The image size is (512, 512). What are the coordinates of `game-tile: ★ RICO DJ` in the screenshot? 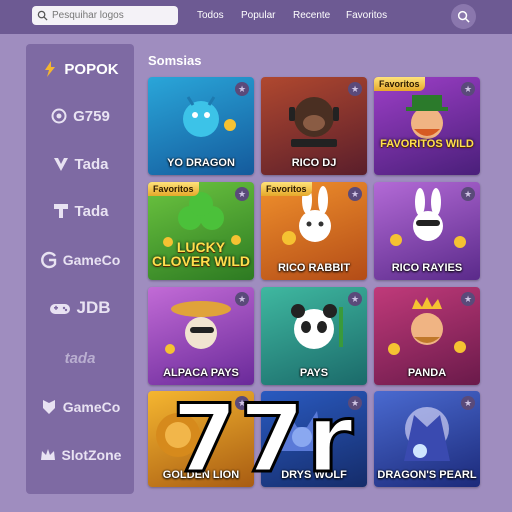 It's located at (314, 126).